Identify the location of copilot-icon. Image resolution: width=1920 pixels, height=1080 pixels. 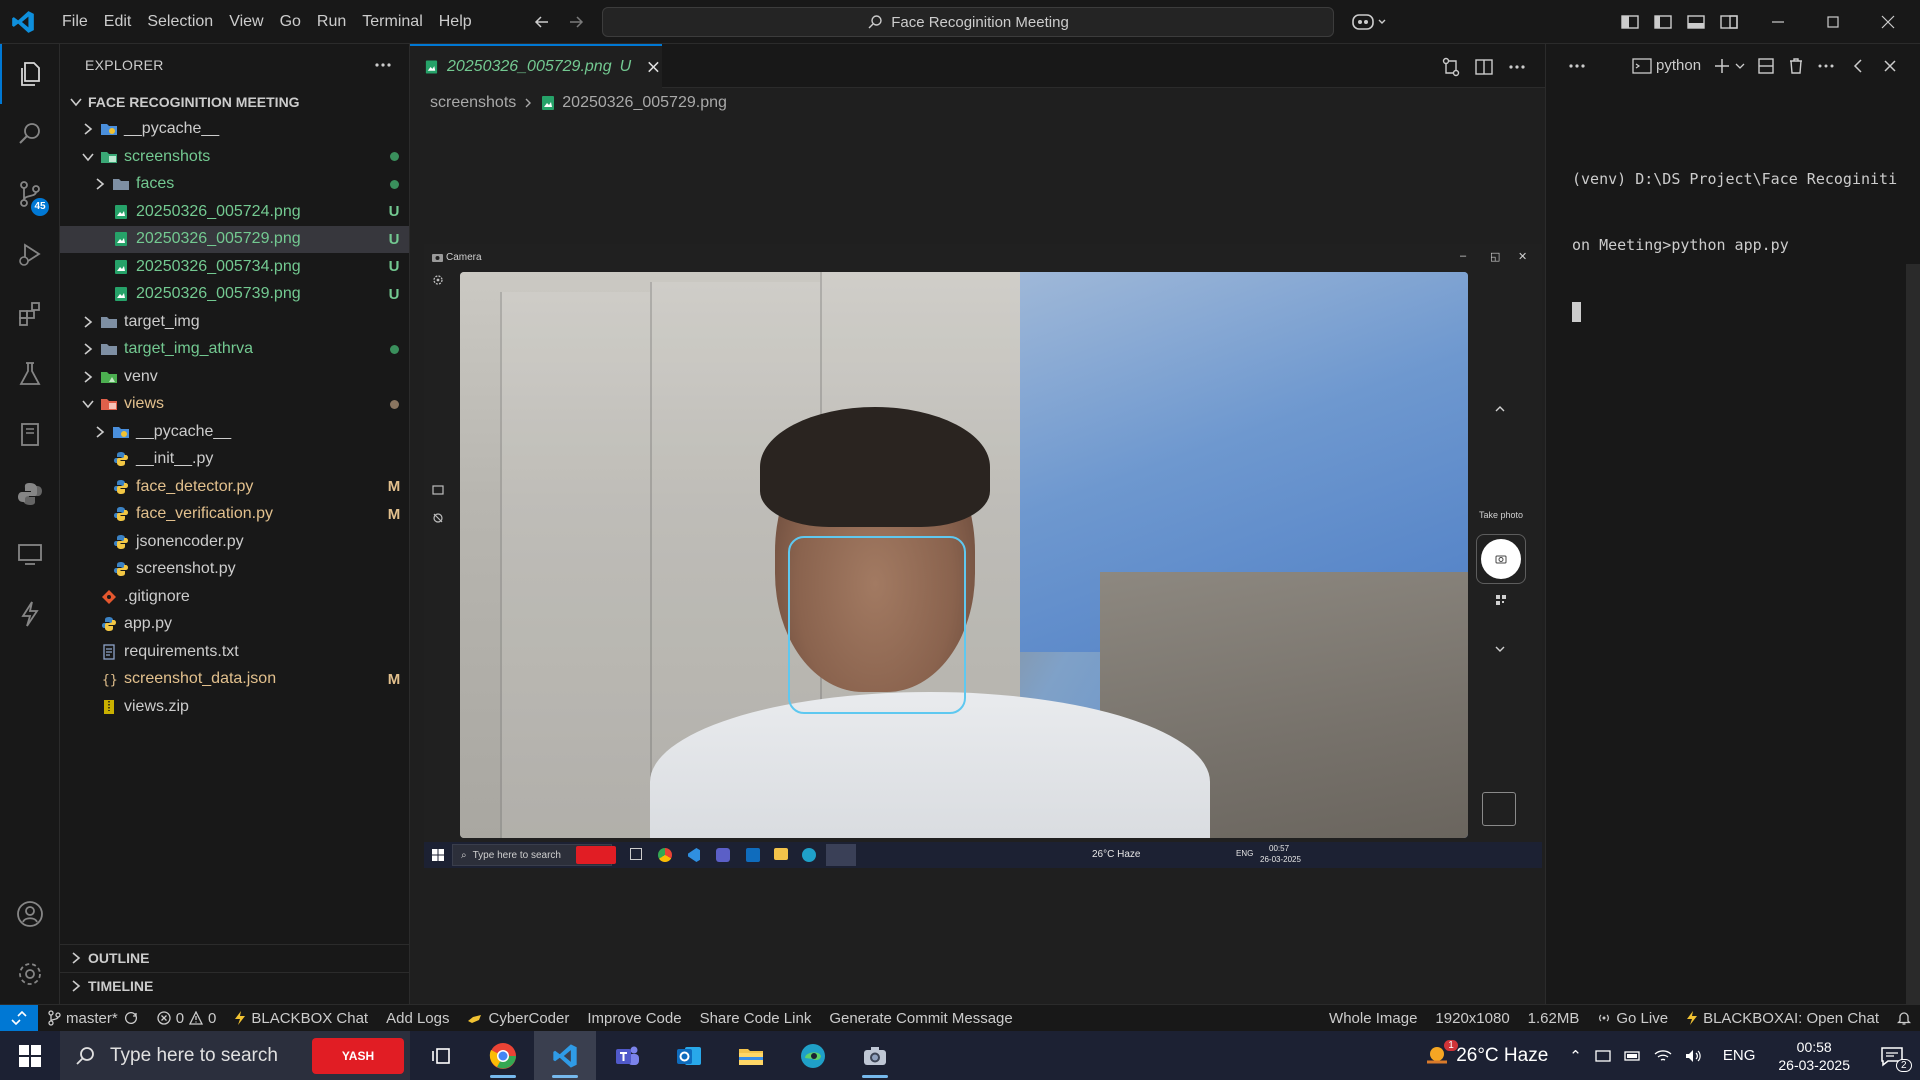
(1370, 22).